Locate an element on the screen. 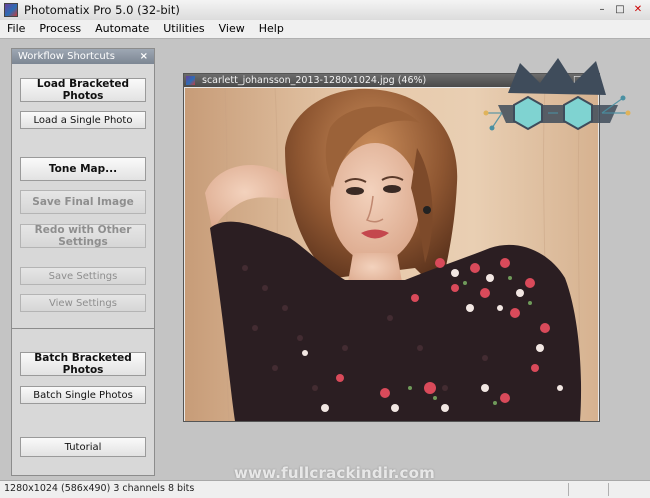 Image resolution: width=650 pixels, height=498 pixels. batch-single-photos-button: Batch Single Photos is located at coordinates (83, 395).